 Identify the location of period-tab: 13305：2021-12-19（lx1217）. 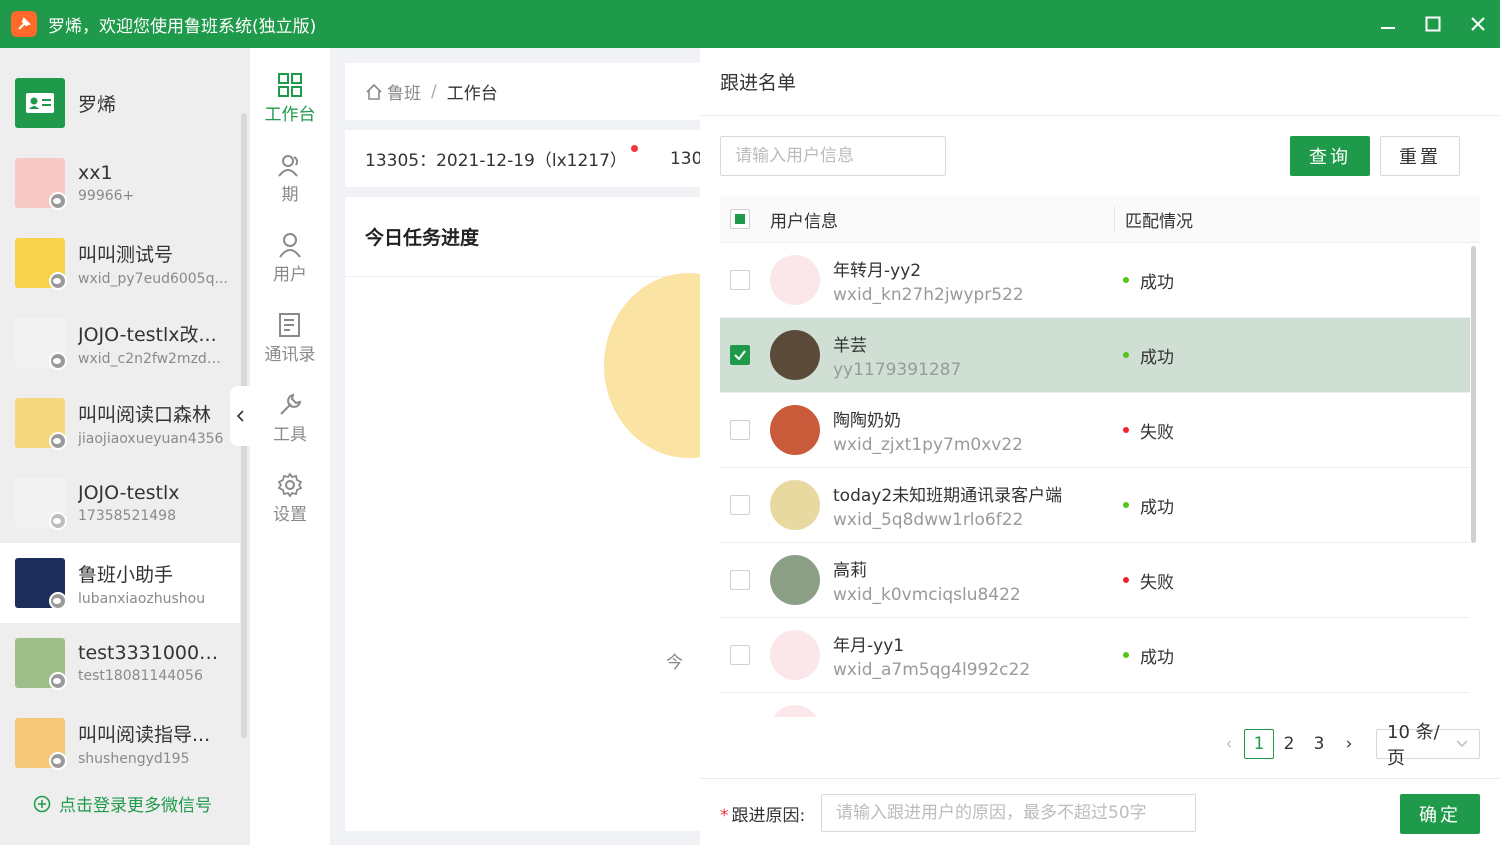
(496, 158).